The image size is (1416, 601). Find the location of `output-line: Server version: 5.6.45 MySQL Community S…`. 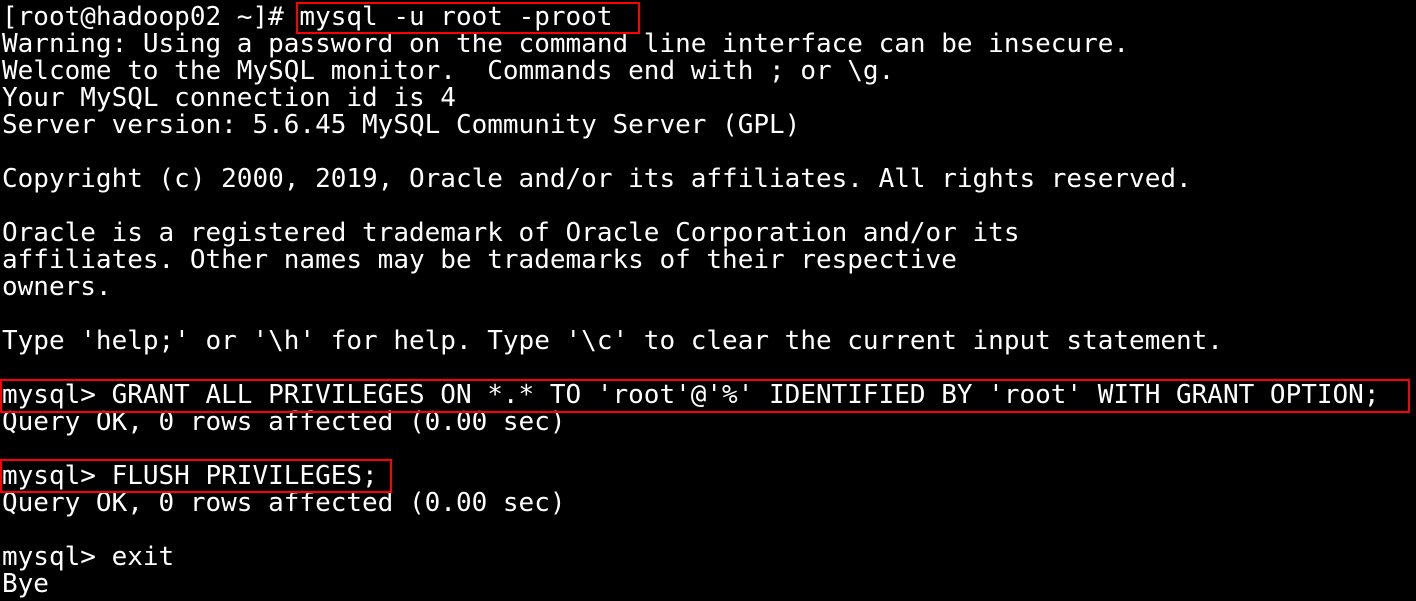

output-line: Server version: 5.6.45 MySQL Community S… is located at coordinates (401, 125).